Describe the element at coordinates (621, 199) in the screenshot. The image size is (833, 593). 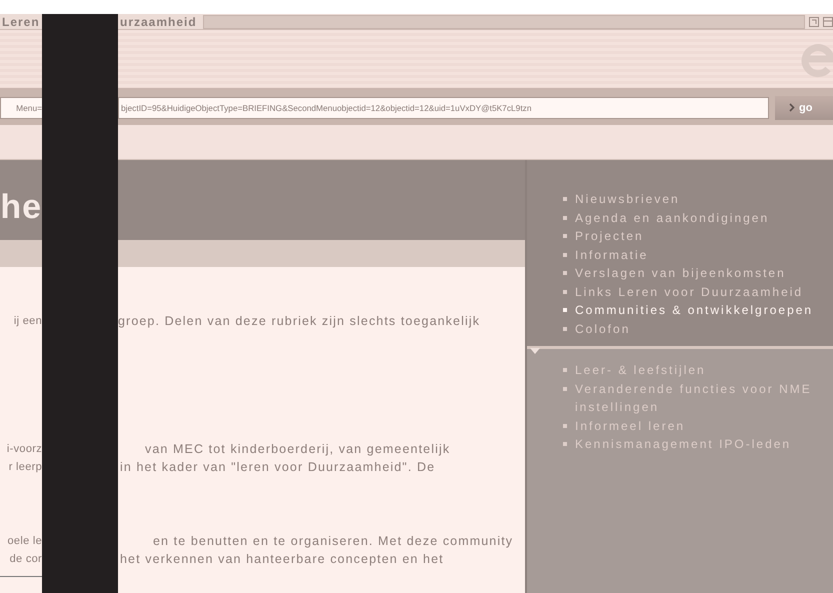
I see `menu-link: Nieuwsbrieven` at that location.